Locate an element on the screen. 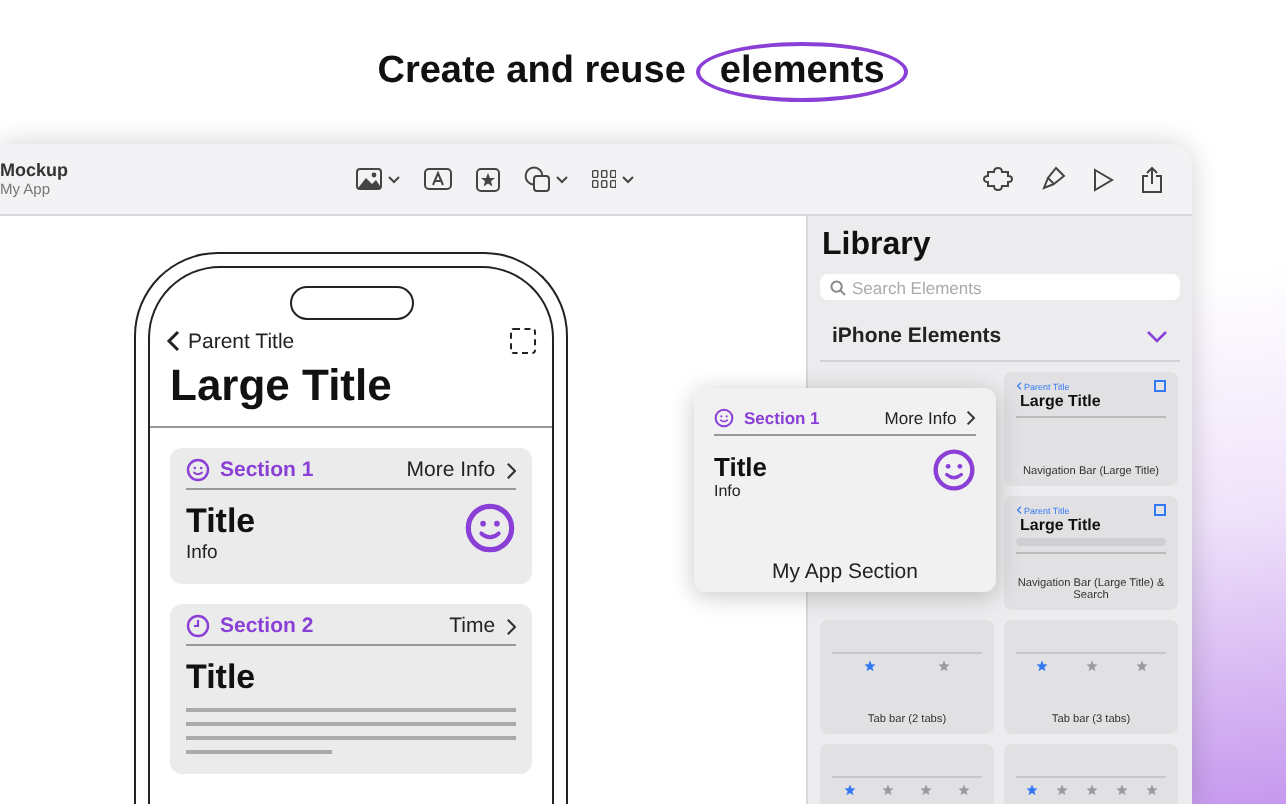 The width and height of the screenshot is (1286, 804). grid-menu-button is located at coordinates (613, 179).